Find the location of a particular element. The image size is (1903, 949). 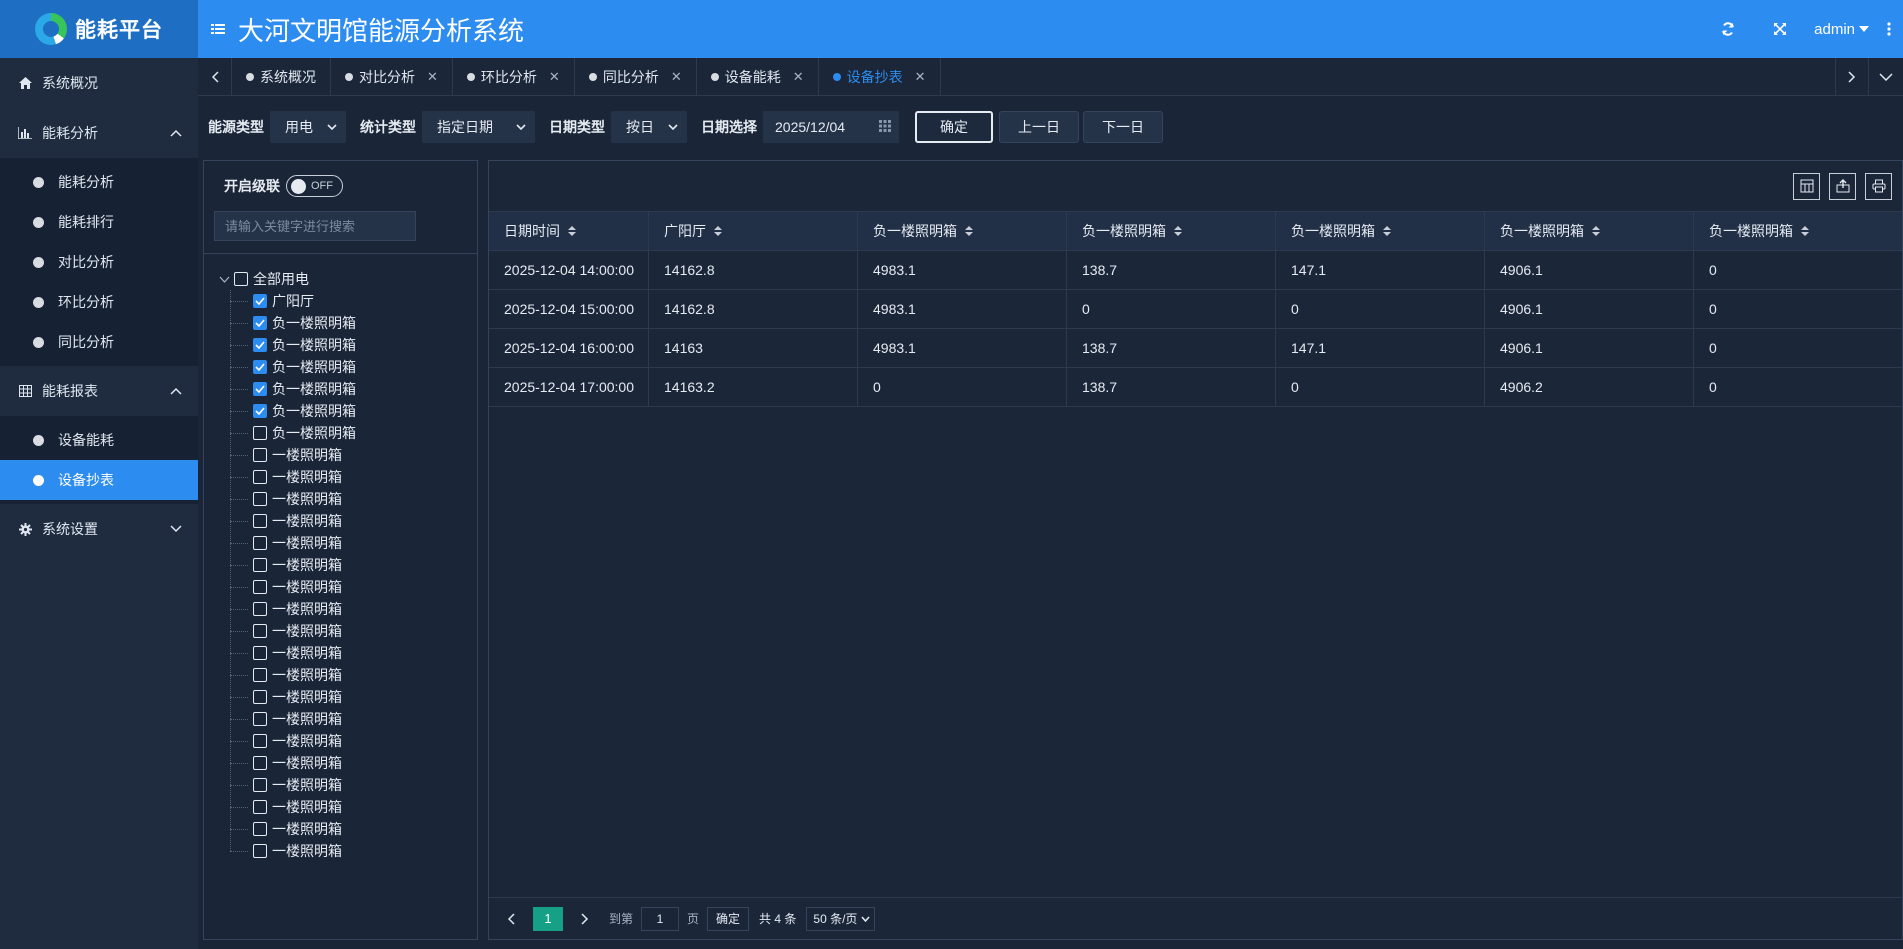

tree-search-input is located at coordinates (315, 226).